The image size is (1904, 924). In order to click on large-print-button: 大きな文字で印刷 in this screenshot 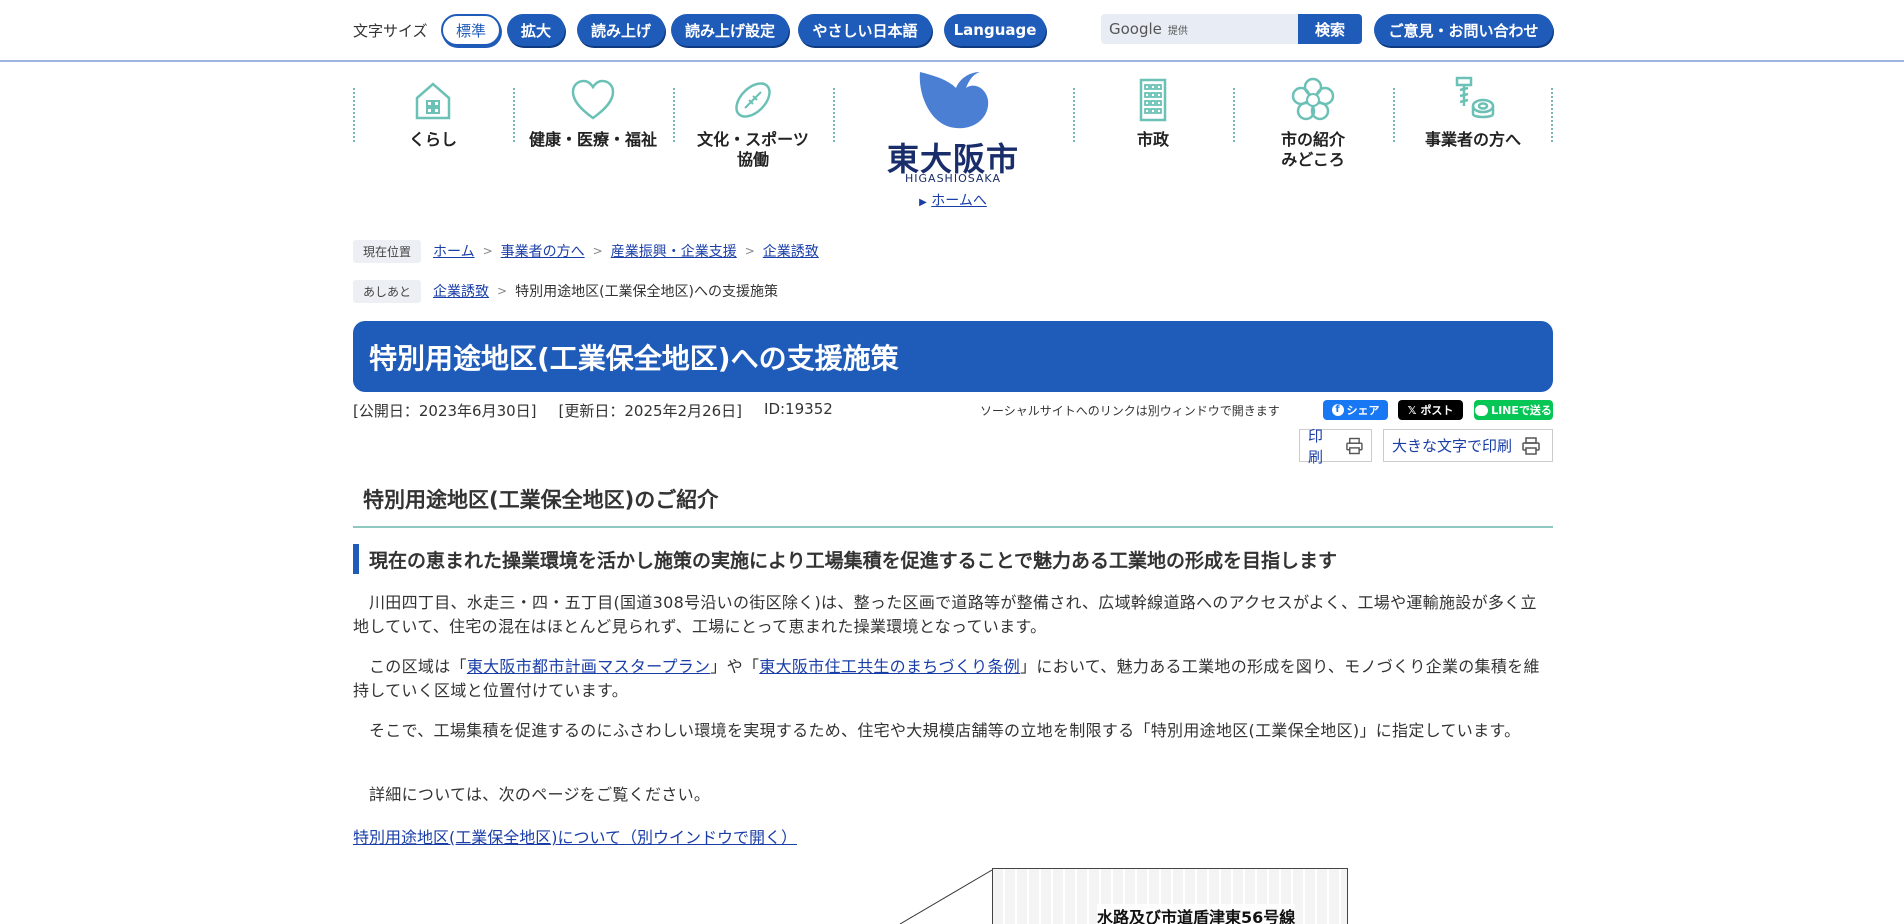, I will do `click(1468, 445)`.